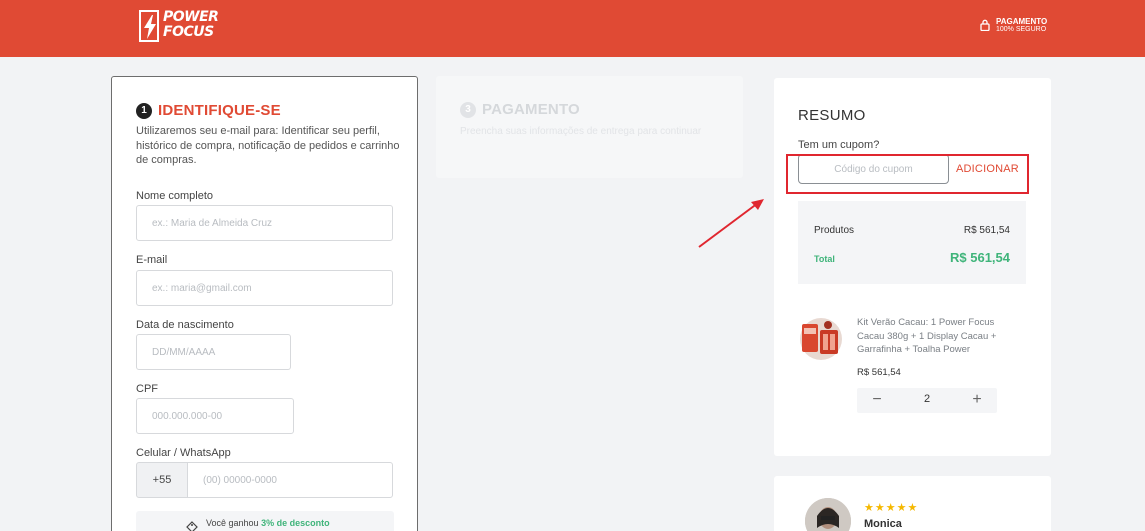  Describe the element at coordinates (531, 109) in the screenshot. I see `payment-title: PAGAMENTO` at that location.